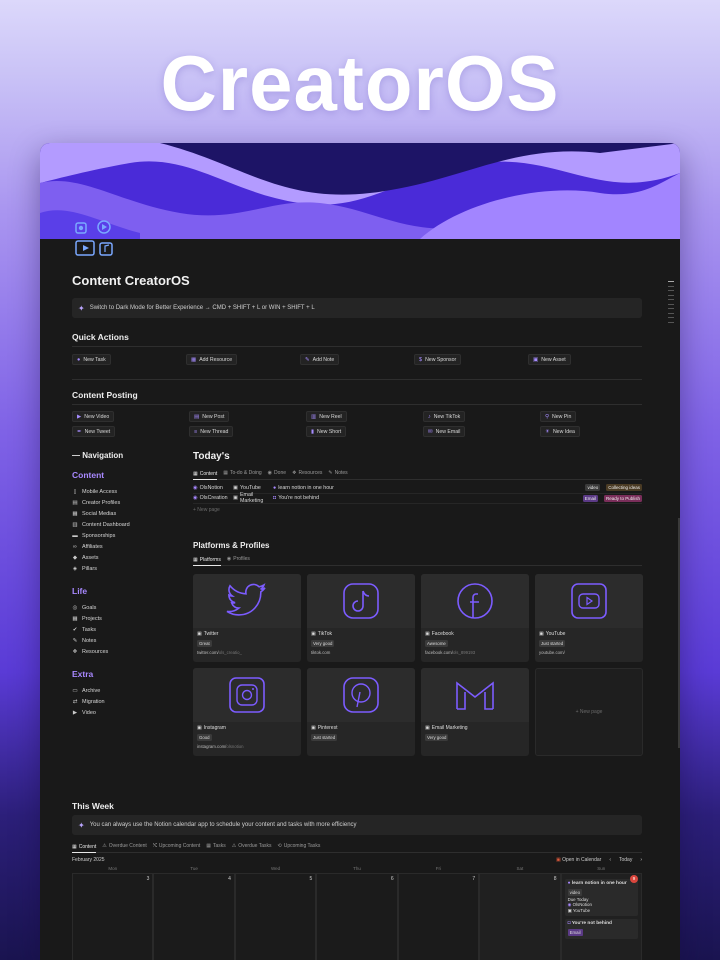  What do you see at coordinates (132, 513) in the screenshot?
I see `nav-item-social-medias: ▦ Social Medias` at bounding box center [132, 513].